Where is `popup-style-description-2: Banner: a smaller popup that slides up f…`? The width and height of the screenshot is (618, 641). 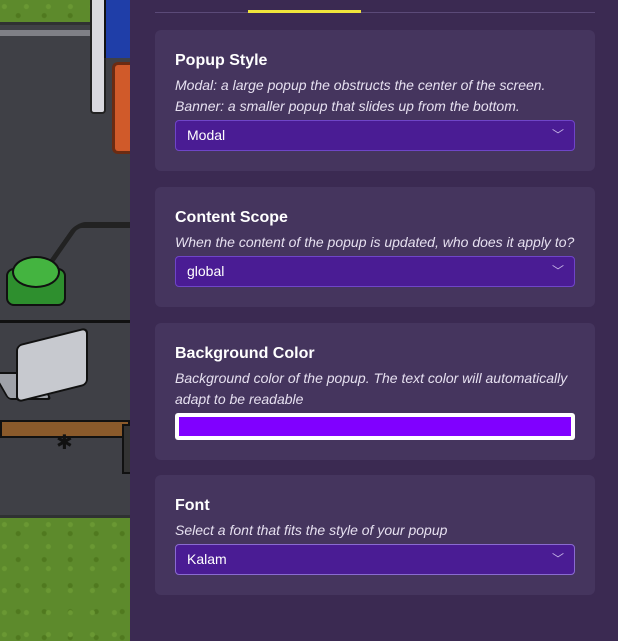 popup-style-description-2: Banner: a smaller popup that slides up f… is located at coordinates (347, 106).